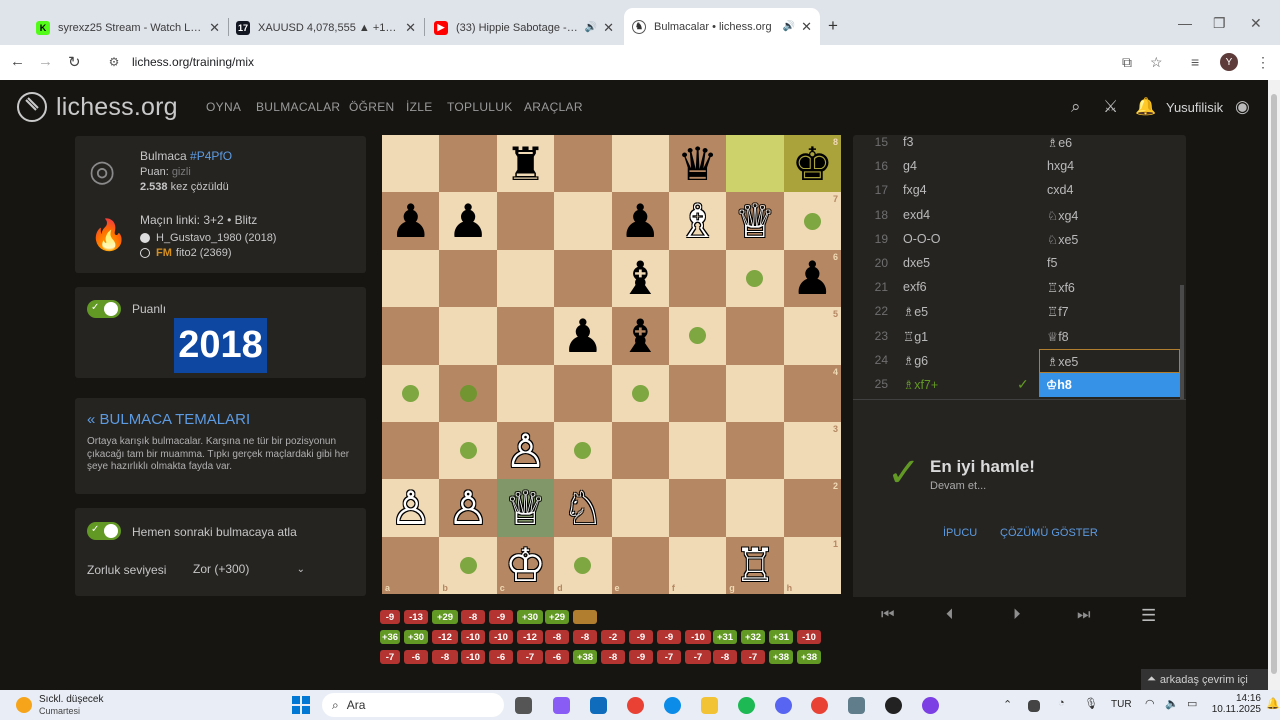  What do you see at coordinates (301, 705) in the screenshot?
I see `start-icon` at bounding box center [301, 705].